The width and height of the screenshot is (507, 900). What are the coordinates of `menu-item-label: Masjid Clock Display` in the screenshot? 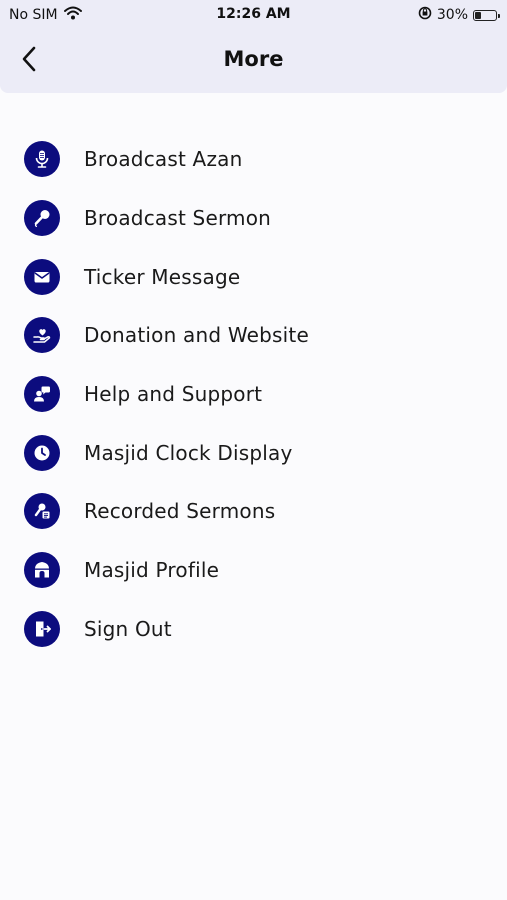 It's located at (188, 452).